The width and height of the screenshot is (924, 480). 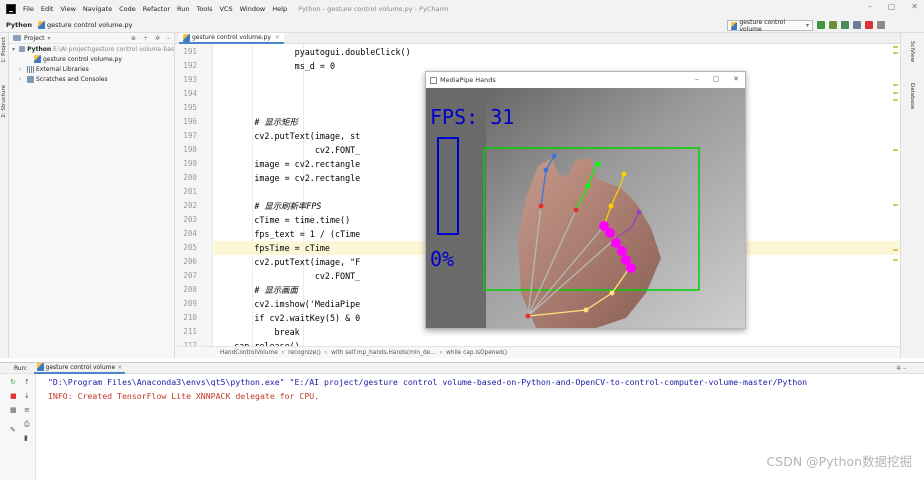 What do you see at coordinates (19, 25) in the screenshot?
I see `nav-project-crumb: Python` at bounding box center [19, 25].